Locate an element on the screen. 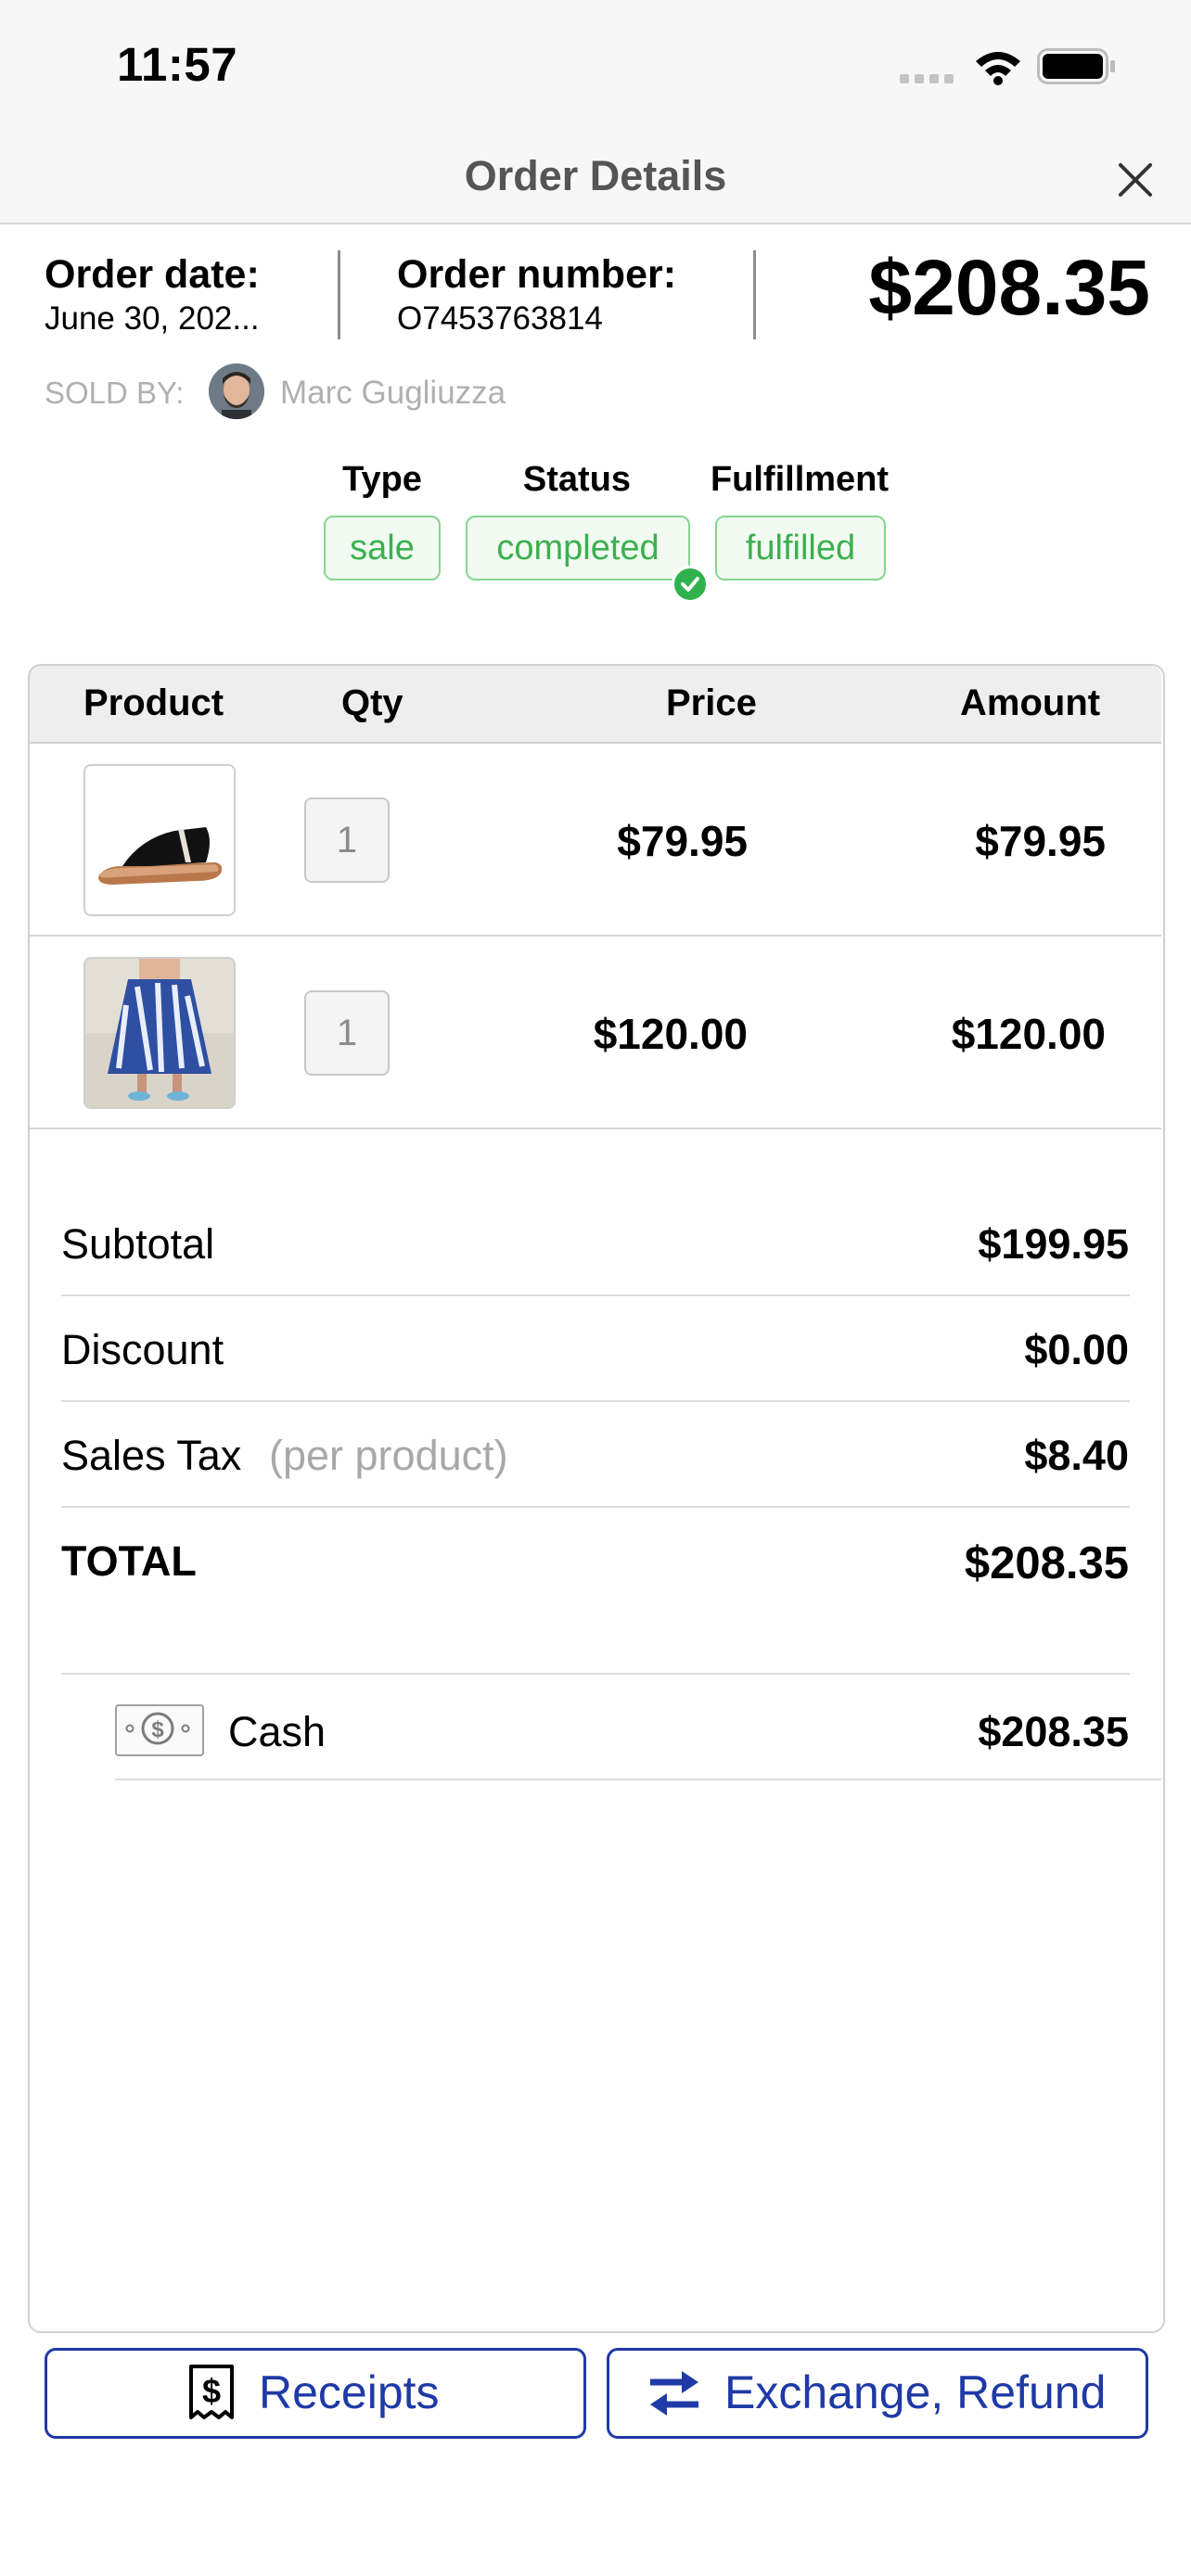 This screenshot has height=2576, width=1191. payment-amount: $208.35 is located at coordinates (1053, 1732).